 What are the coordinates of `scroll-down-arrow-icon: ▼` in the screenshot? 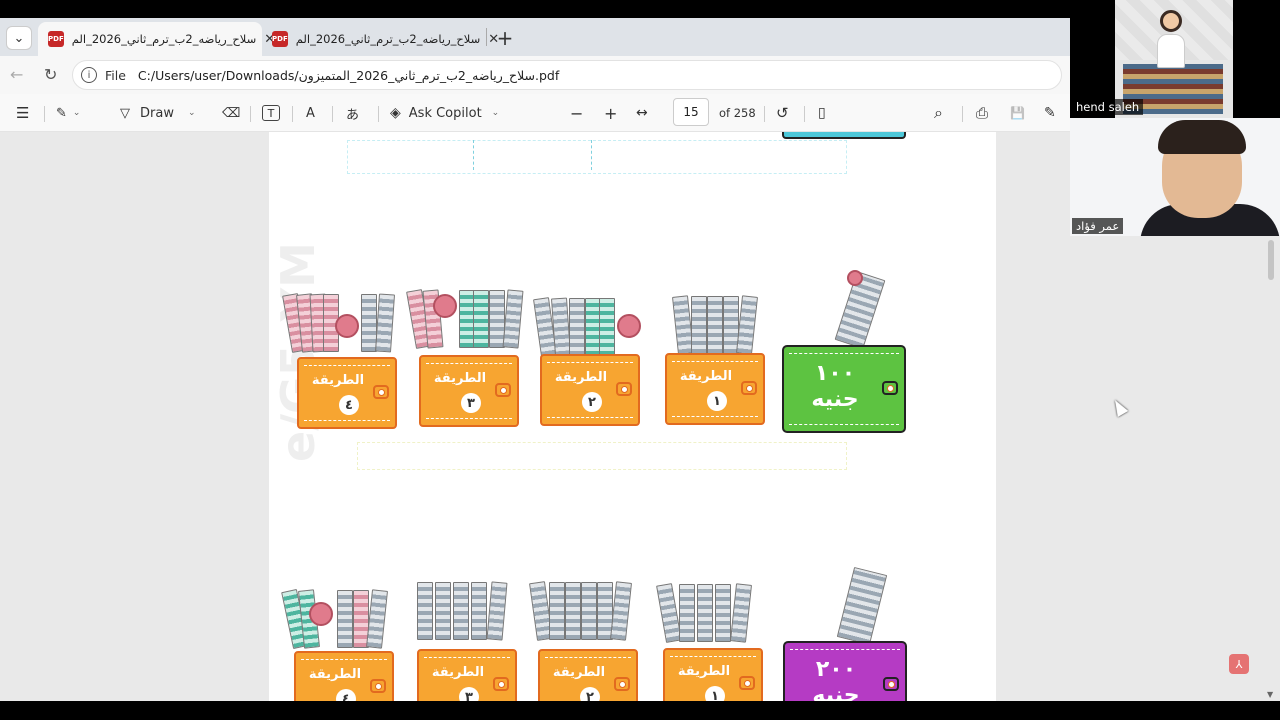 It's located at (1270, 694).